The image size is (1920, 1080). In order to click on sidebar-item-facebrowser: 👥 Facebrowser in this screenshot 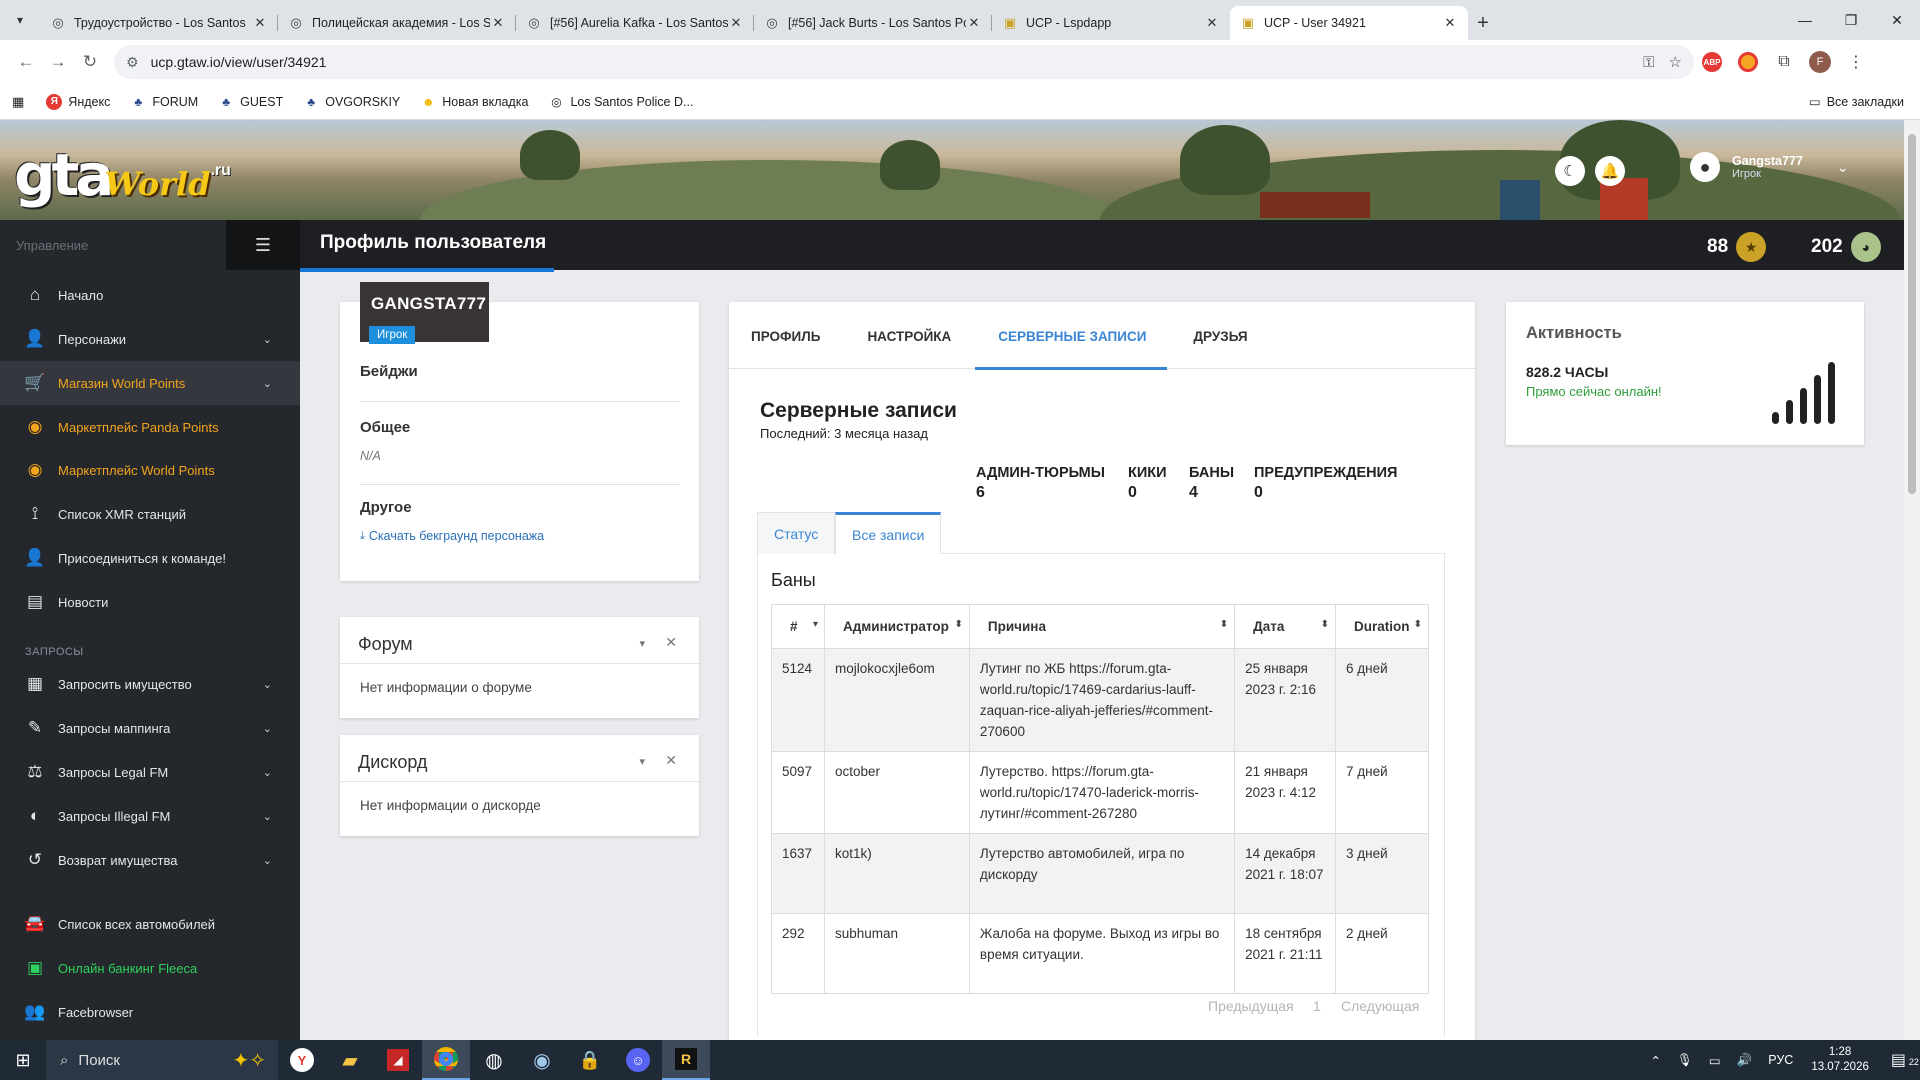, I will do `click(150, 1012)`.